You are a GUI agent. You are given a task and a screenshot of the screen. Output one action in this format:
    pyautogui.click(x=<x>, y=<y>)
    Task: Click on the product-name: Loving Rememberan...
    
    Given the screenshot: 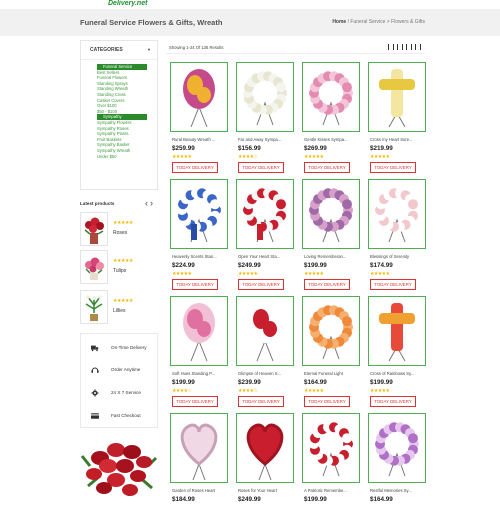 What is the action you would take?
    pyautogui.click(x=332, y=256)
    